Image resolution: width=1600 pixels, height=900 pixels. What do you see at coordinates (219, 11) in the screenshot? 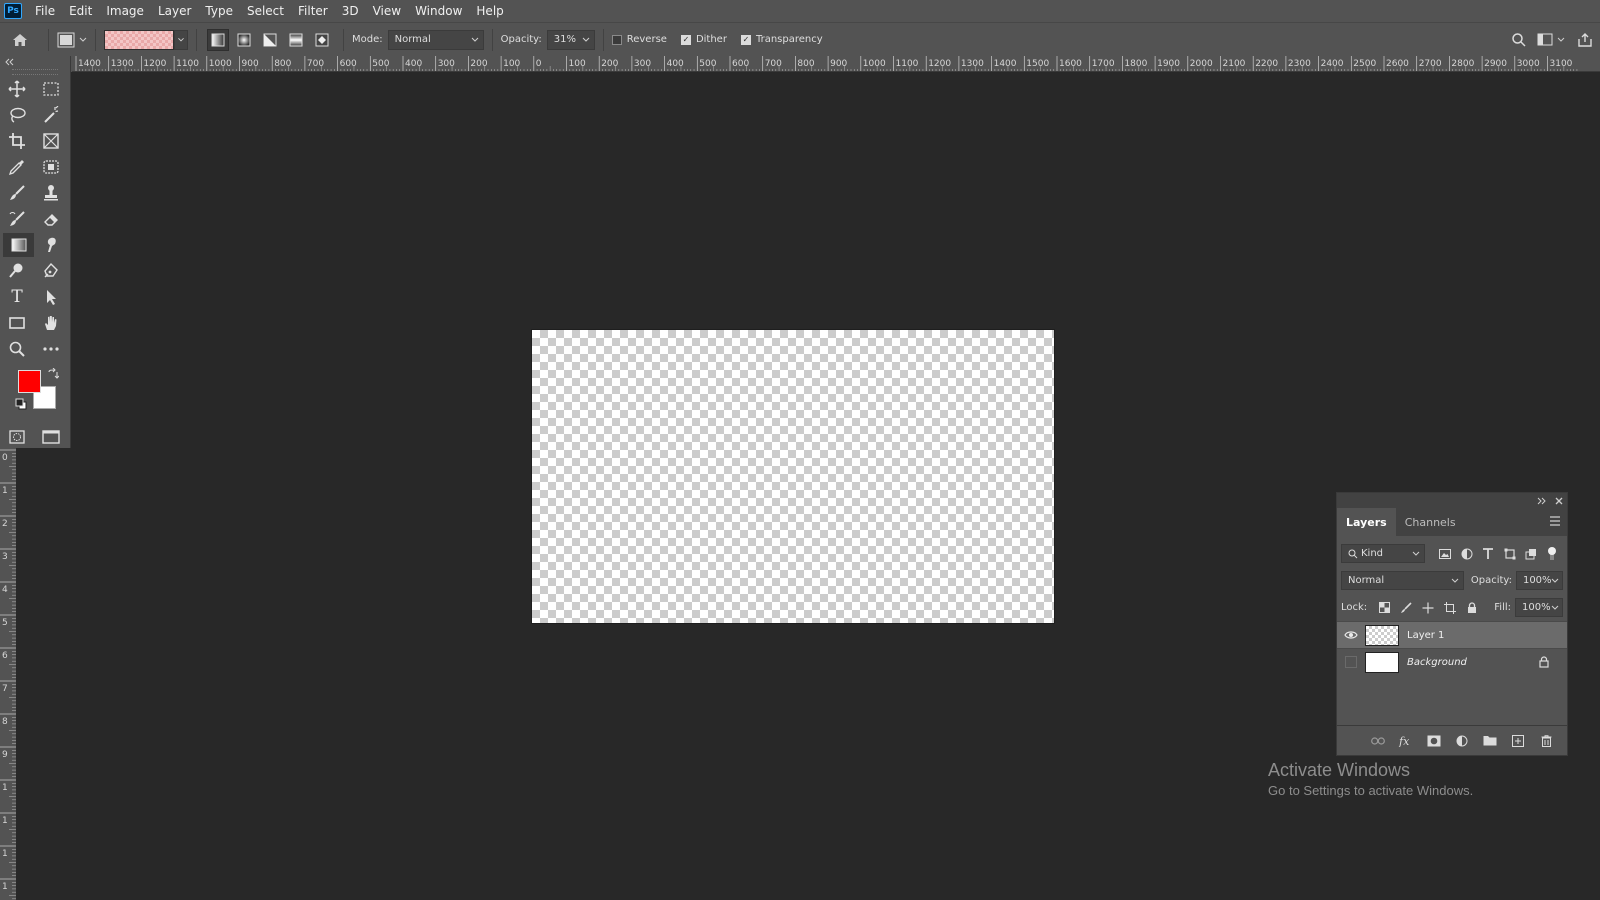
I see `menu-type: Type` at bounding box center [219, 11].